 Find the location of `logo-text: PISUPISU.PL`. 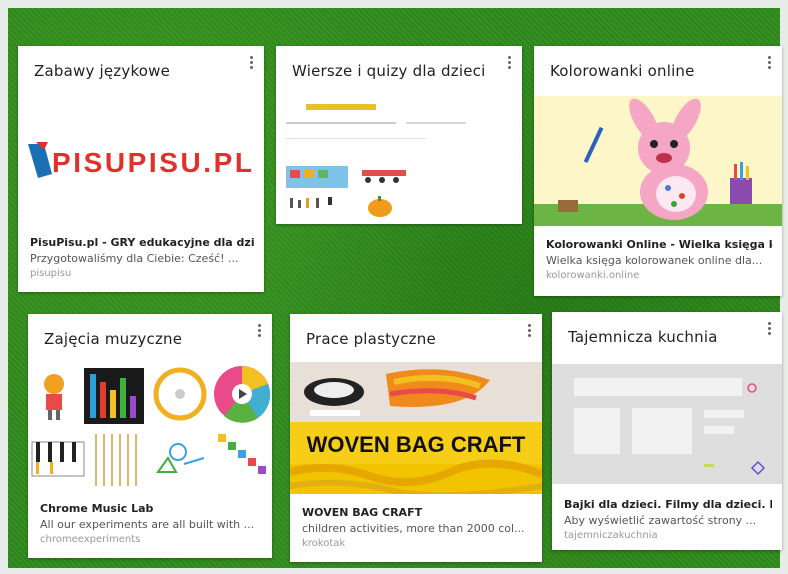

logo-text: PISUPISU.PL is located at coordinates (152, 162).